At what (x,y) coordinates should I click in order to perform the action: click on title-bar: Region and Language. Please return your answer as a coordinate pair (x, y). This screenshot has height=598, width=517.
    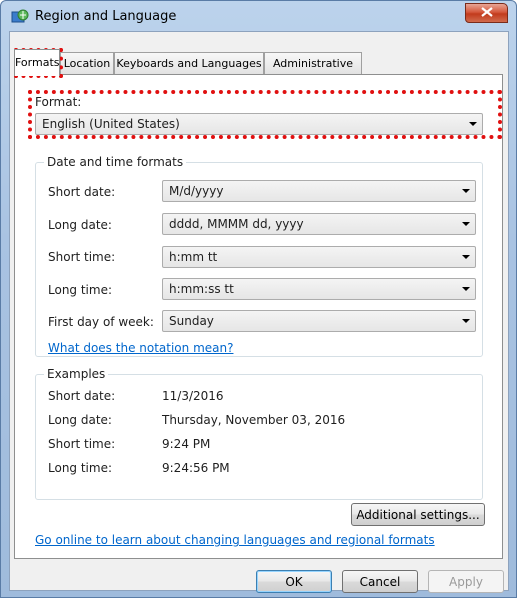
    Looking at the image, I should click on (258, 16).